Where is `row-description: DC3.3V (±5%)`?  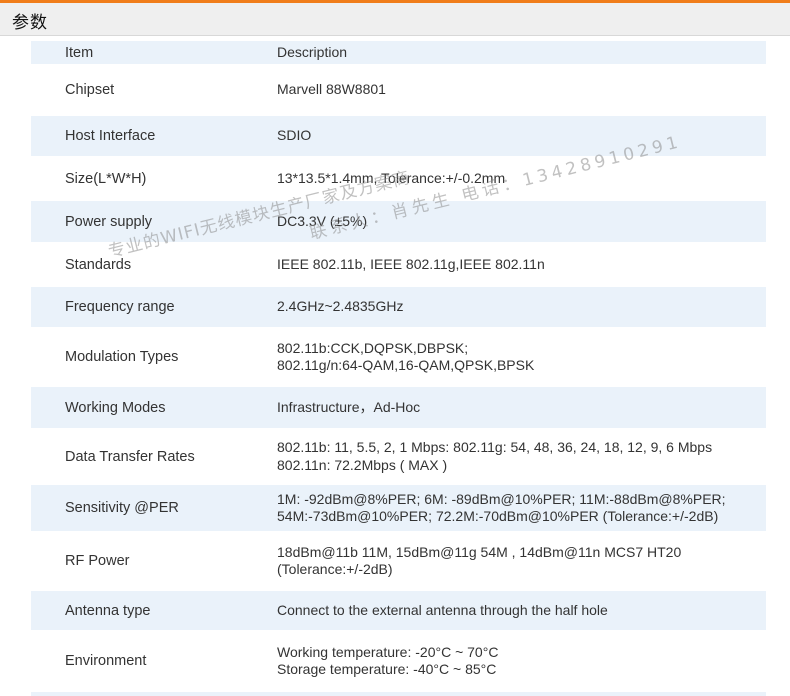
row-description: DC3.3V (±5%) is located at coordinates (322, 220).